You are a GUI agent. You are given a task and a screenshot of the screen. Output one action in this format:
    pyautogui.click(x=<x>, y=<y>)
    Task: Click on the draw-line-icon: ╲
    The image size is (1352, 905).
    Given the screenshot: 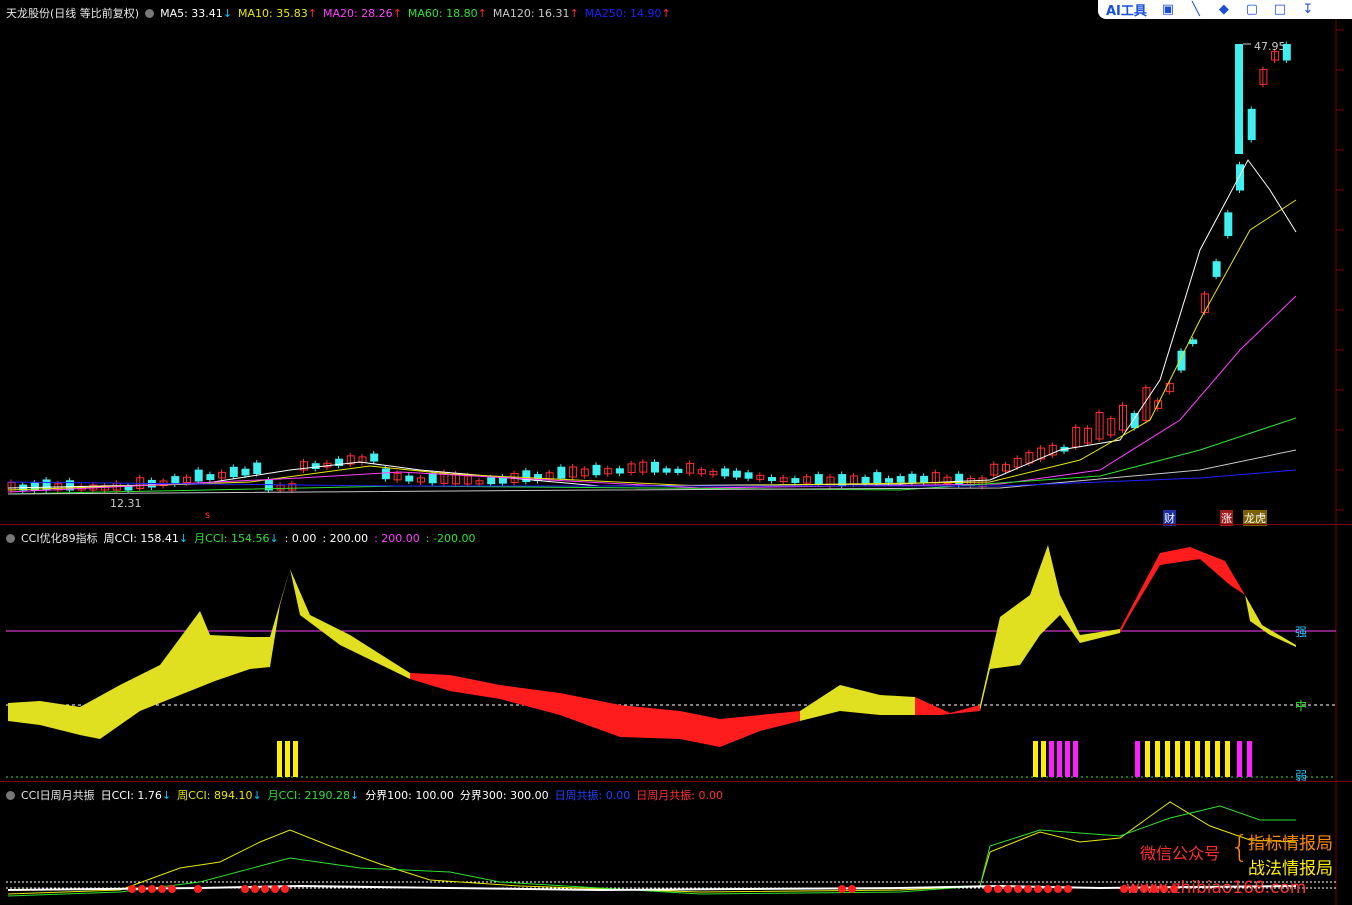 What is the action you would take?
    pyautogui.click(x=1196, y=9)
    